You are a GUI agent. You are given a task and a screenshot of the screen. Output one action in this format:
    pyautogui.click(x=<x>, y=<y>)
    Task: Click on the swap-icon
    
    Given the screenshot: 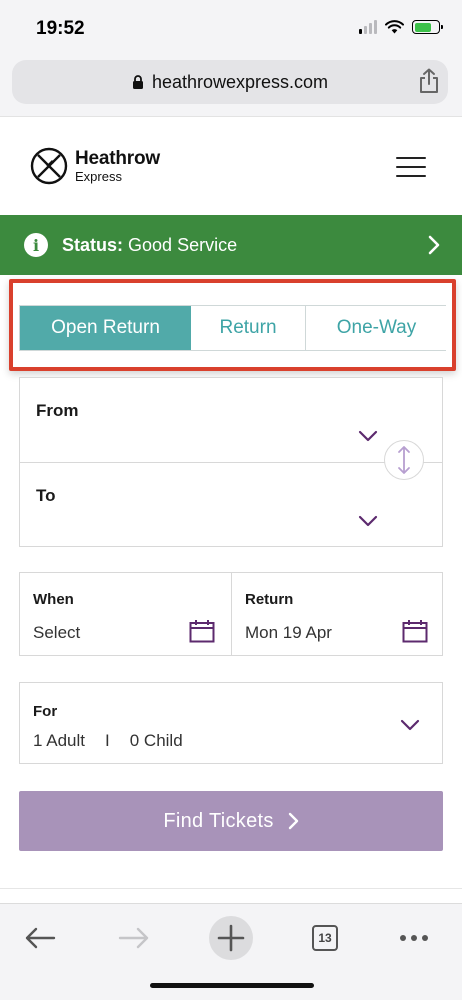 What is the action you would take?
    pyautogui.click(x=404, y=460)
    